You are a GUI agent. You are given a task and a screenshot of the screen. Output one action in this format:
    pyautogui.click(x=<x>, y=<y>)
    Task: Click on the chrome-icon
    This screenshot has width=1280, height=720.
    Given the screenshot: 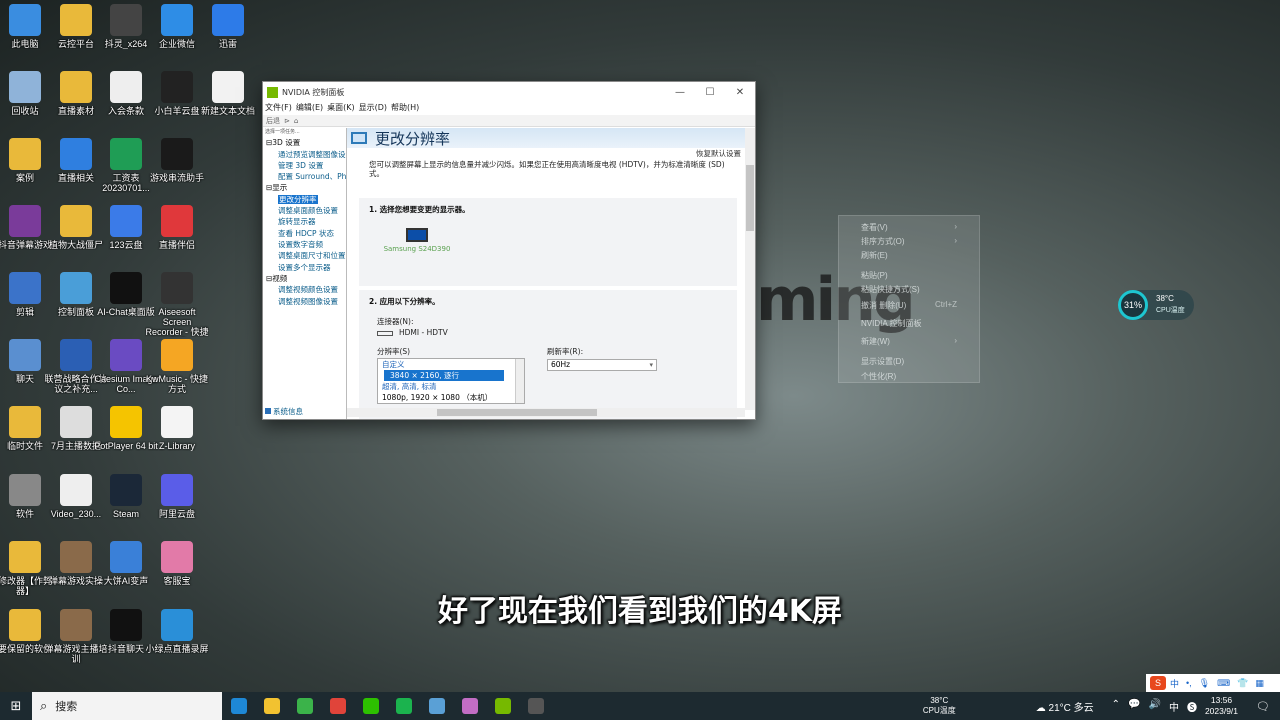 What is the action you would take?
    pyautogui.click(x=337, y=706)
    